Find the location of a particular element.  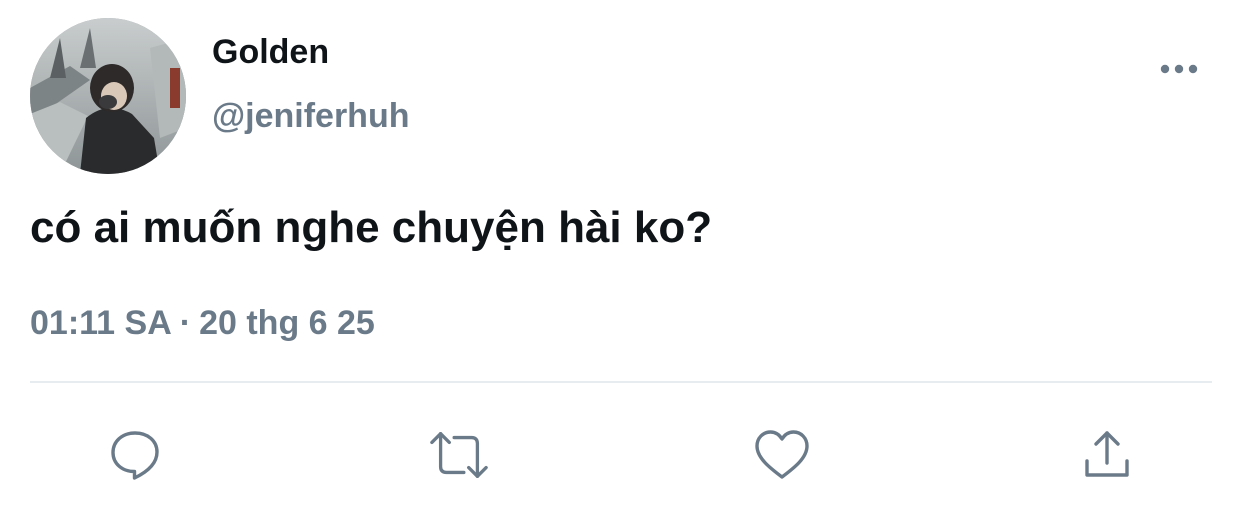

retweet-icon is located at coordinates (459, 455).